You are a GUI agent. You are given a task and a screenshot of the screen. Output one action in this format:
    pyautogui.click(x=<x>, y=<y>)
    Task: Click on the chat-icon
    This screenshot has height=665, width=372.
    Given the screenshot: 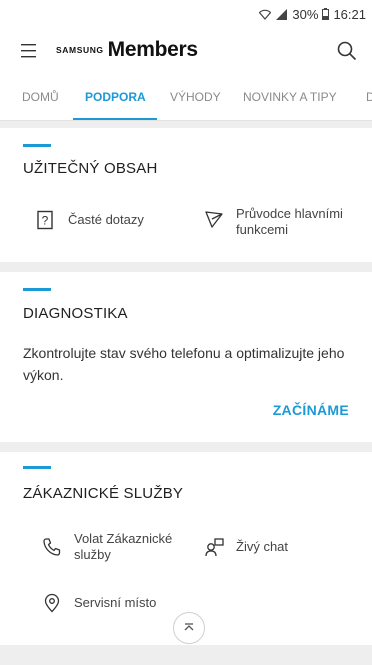 What is the action you would take?
    pyautogui.click(x=214, y=547)
    